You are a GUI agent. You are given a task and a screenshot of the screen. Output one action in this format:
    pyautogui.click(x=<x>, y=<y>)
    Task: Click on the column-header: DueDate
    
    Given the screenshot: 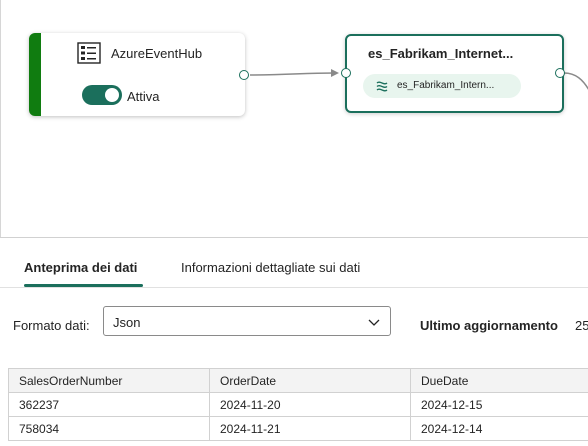 What is the action you would take?
    pyautogui.click(x=499, y=381)
    